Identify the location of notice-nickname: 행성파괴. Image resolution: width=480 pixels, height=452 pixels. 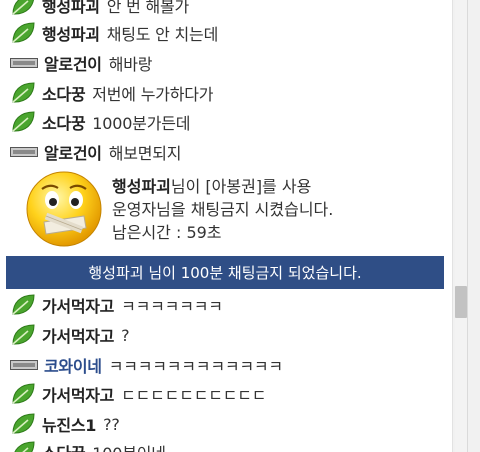
(141, 186).